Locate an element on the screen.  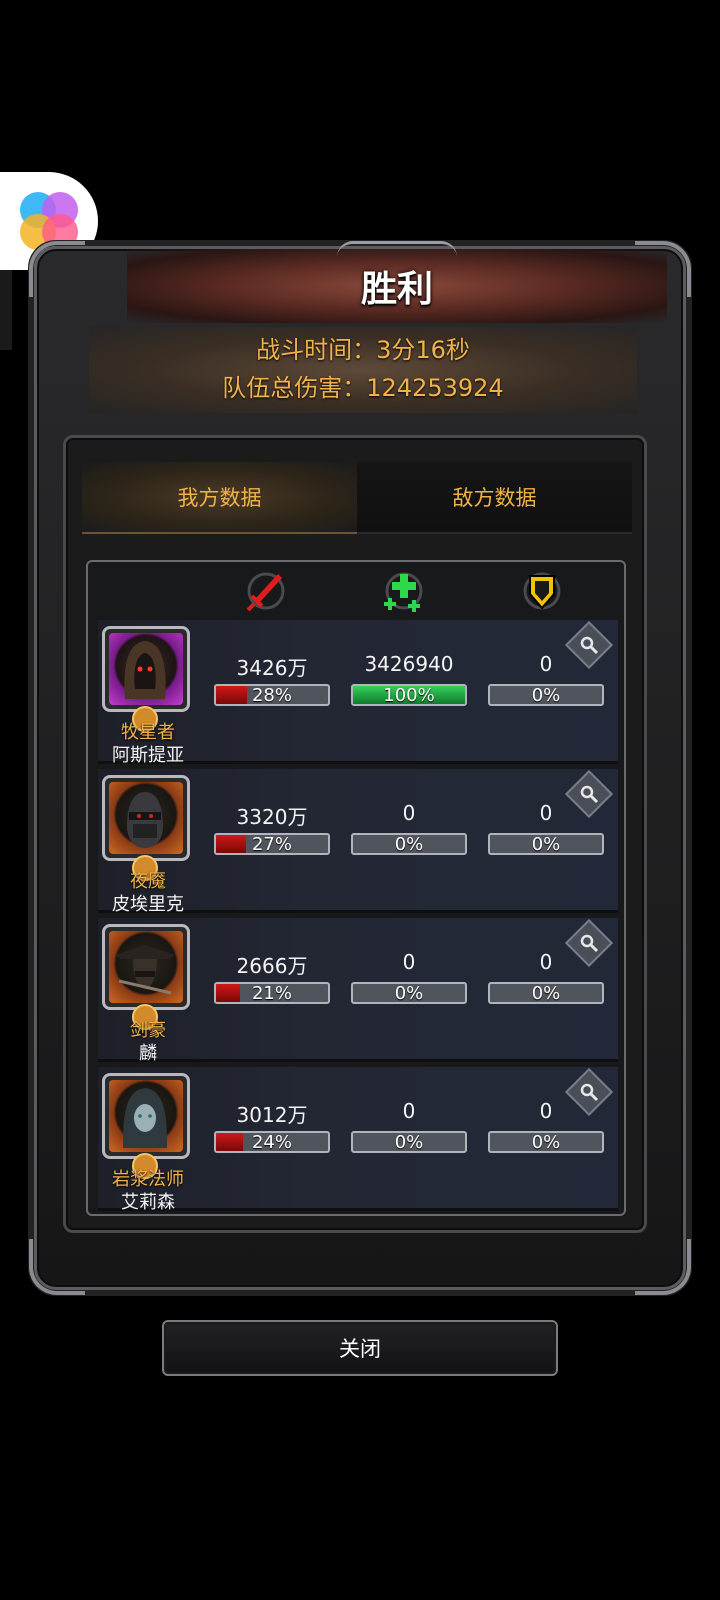
heal-cross-icon is located at coordinates (403, 592).